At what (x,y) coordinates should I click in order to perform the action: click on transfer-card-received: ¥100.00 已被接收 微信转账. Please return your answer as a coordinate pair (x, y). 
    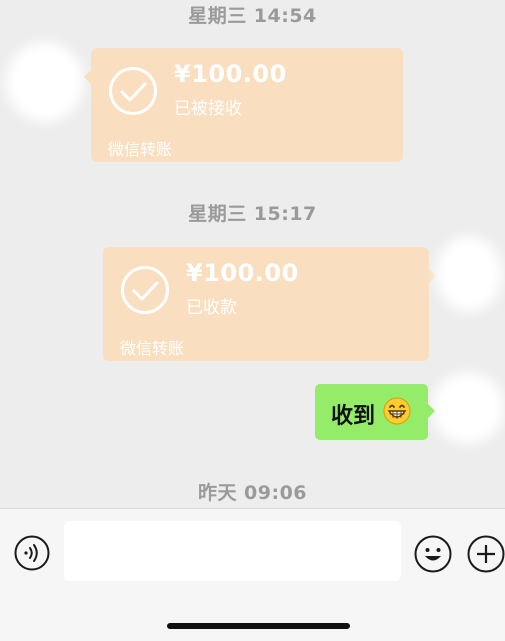
    Looking at the image, I should click on (243, 105).